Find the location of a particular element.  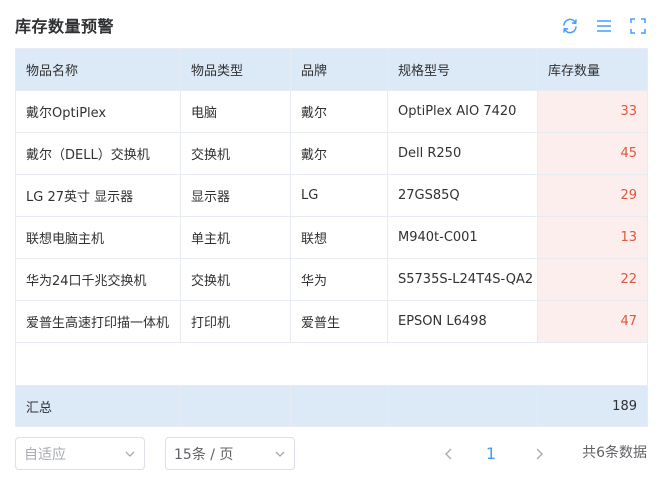

panel-header: 库存数量预警 is located at coordinates (331, 24).